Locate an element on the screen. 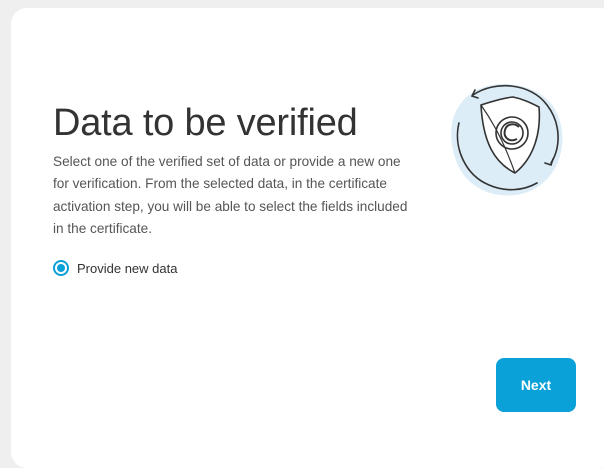 The image size is (604, 468). page-title: Data to be verified is located at coordinates (205, 123).